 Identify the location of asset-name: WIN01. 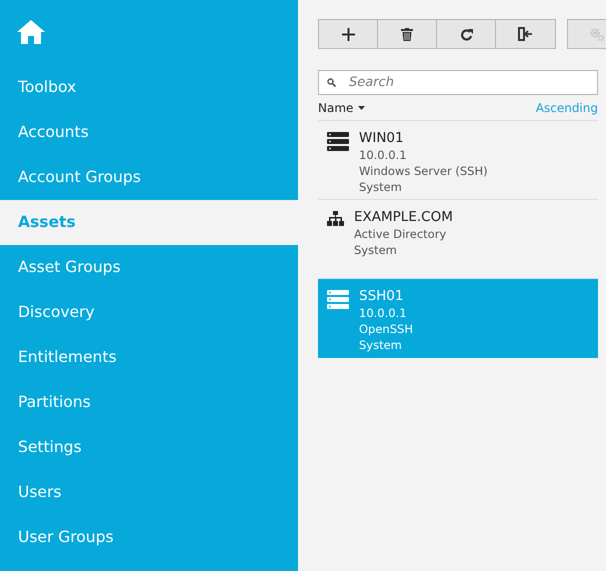
(382, 138).